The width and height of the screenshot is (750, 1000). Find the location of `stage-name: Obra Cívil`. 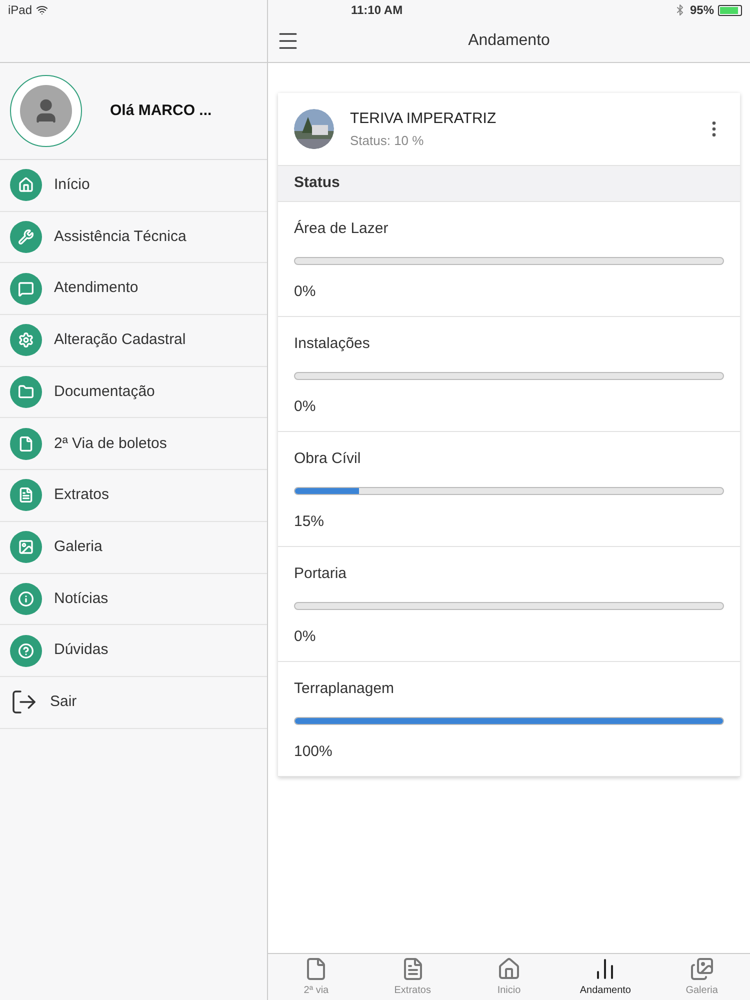

stage-name: Obra Cívil is located at coordinates (328, 459).